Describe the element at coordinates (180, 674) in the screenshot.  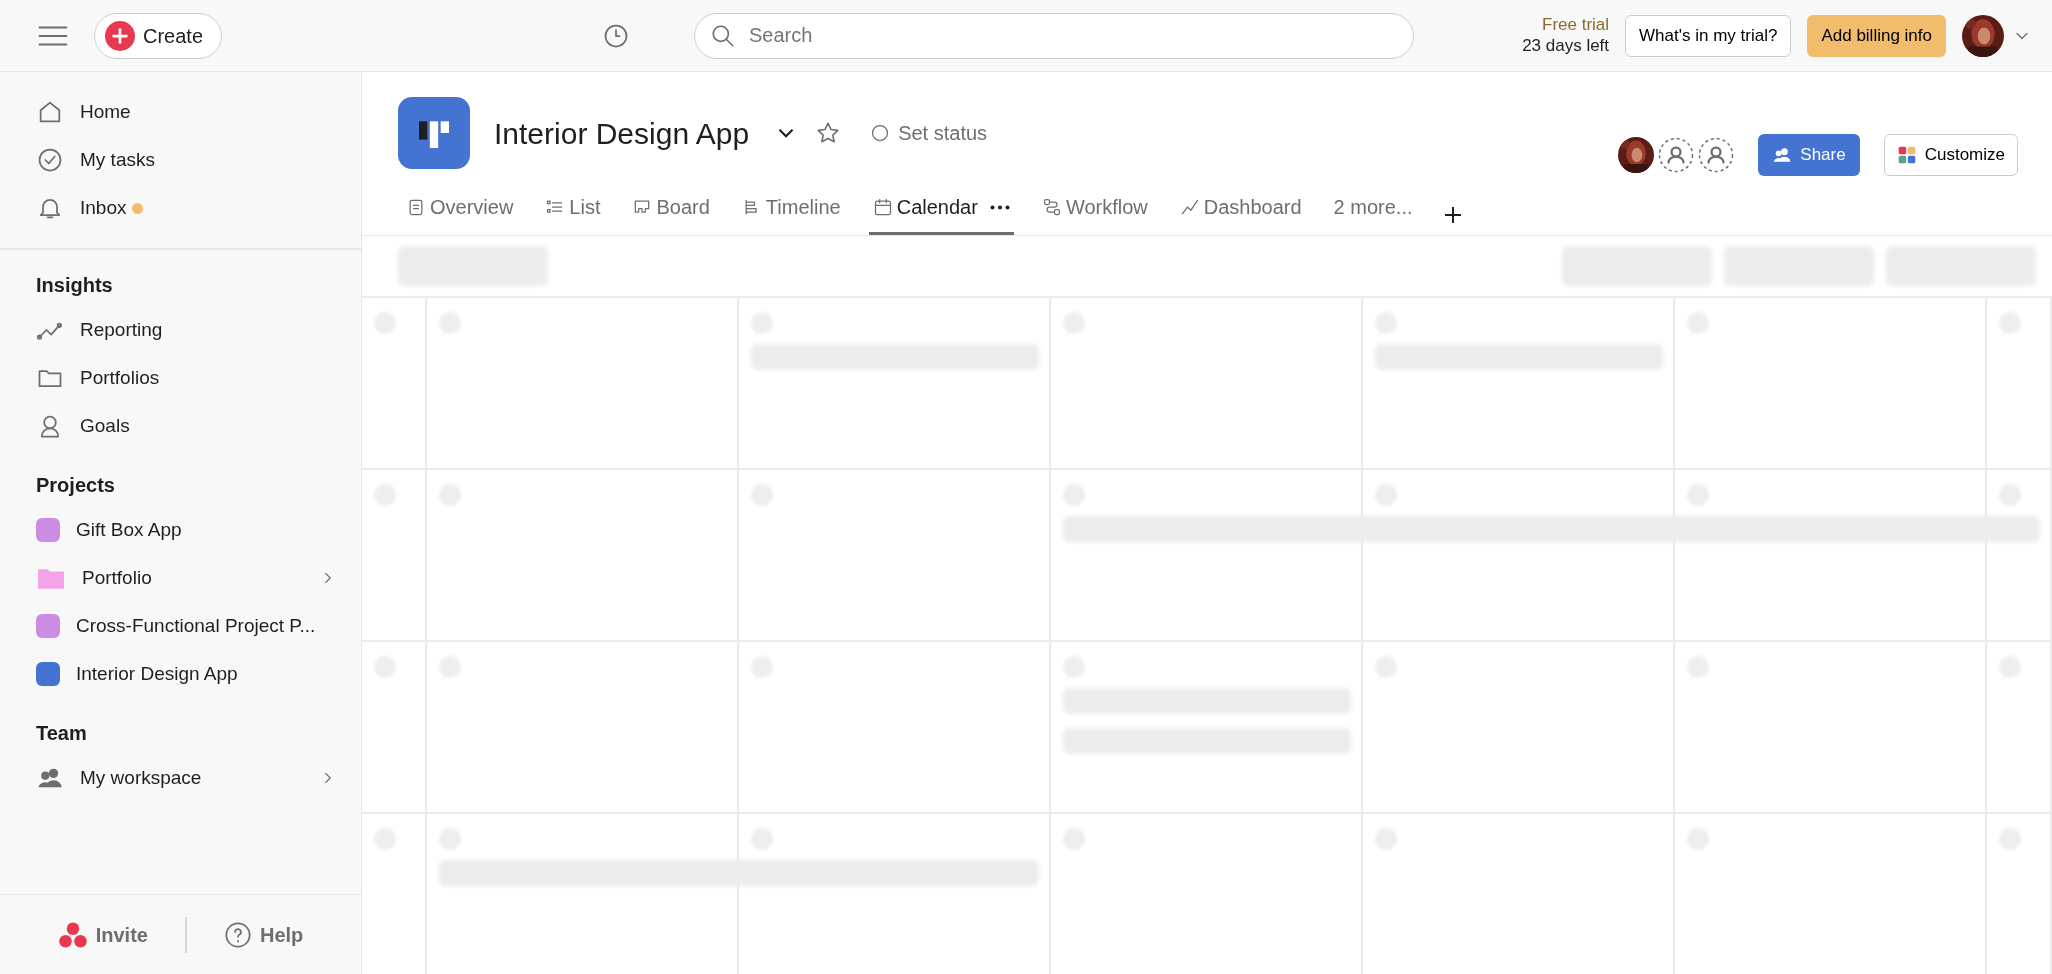
I see `sidebar-item: Interior Design App` at that location.